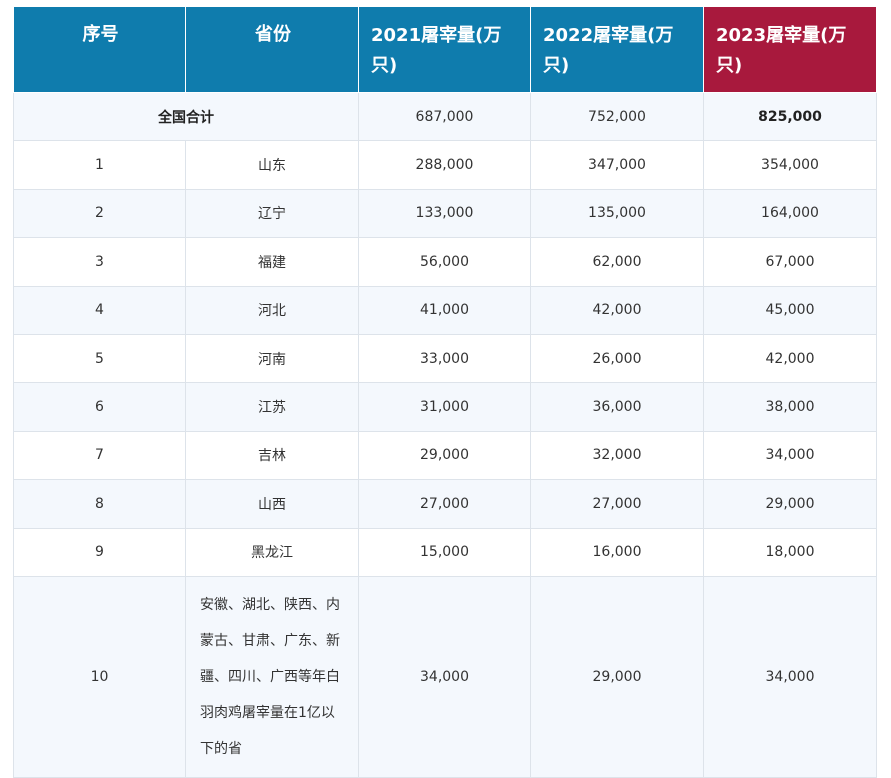  I want to click on row-index: 7, so click(99, 455).